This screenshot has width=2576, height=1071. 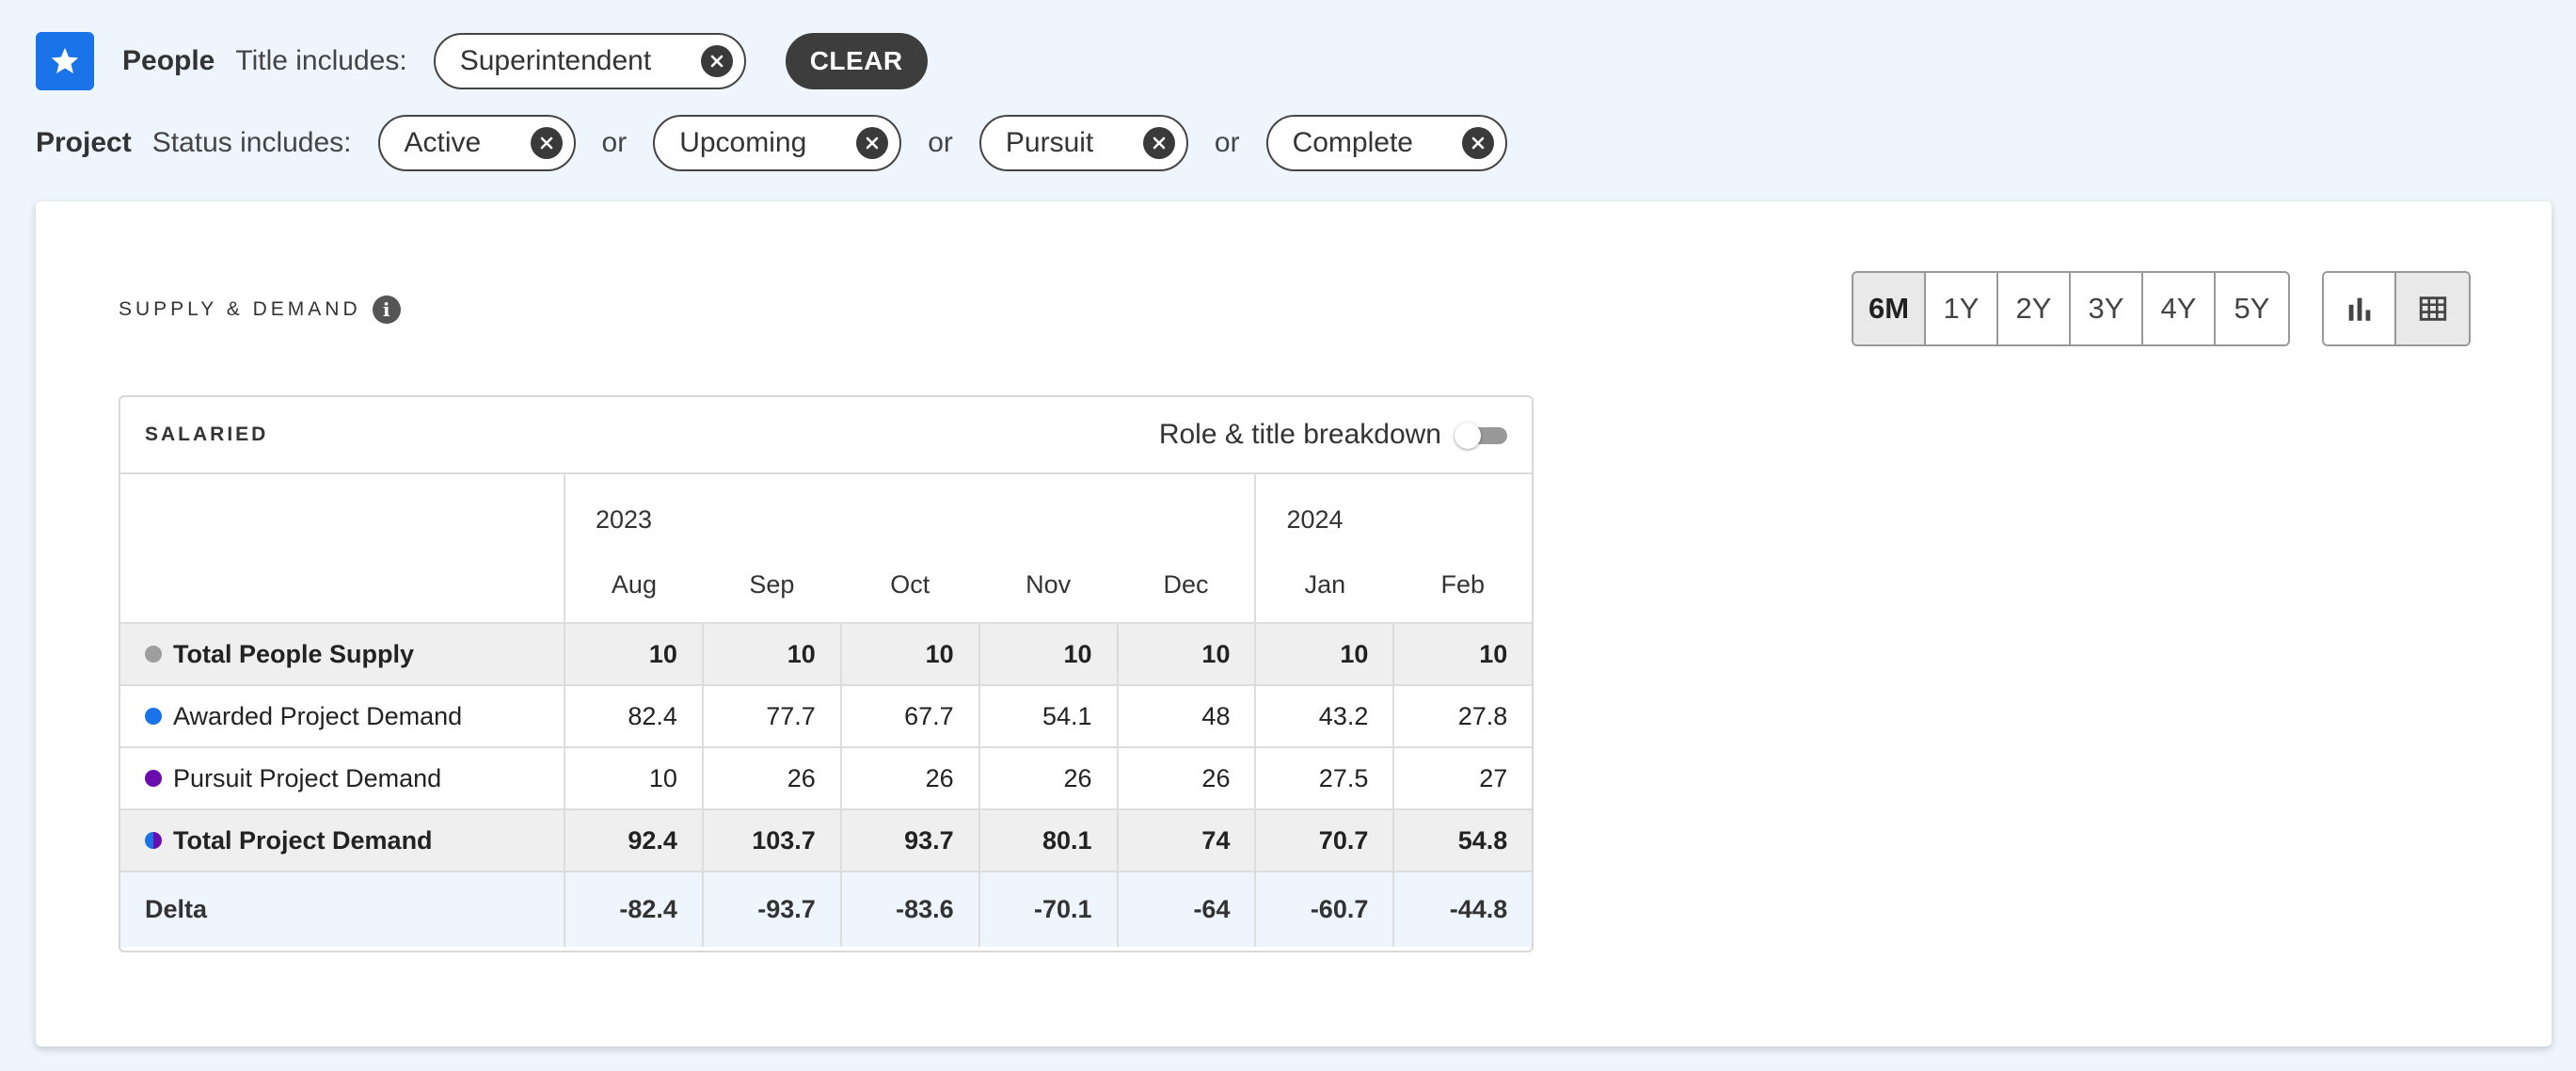 I want to click on table-header: SALARIED Role & title breakdown, so click(x=826, y=435).